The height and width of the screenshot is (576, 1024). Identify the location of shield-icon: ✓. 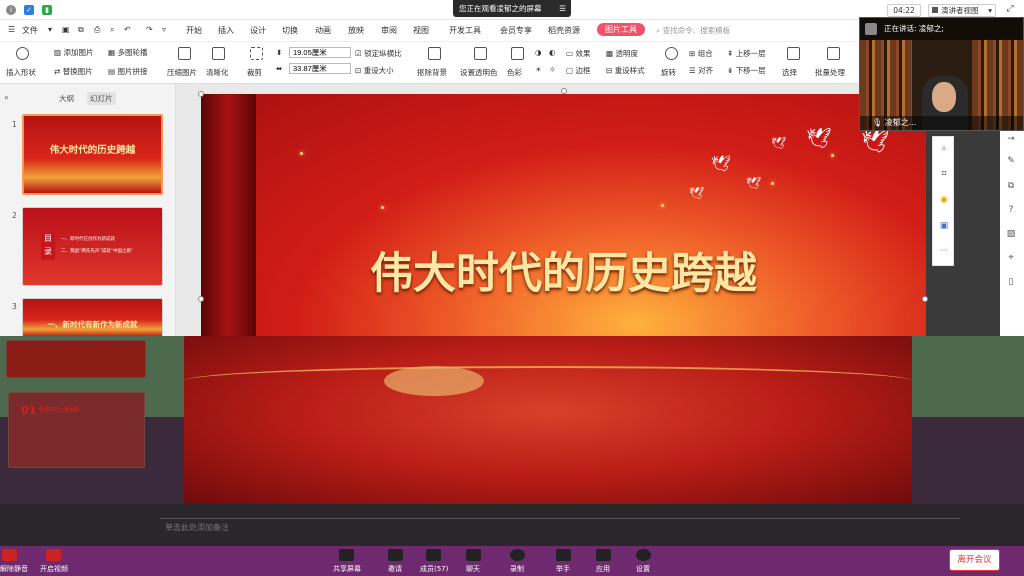
(29, 10).